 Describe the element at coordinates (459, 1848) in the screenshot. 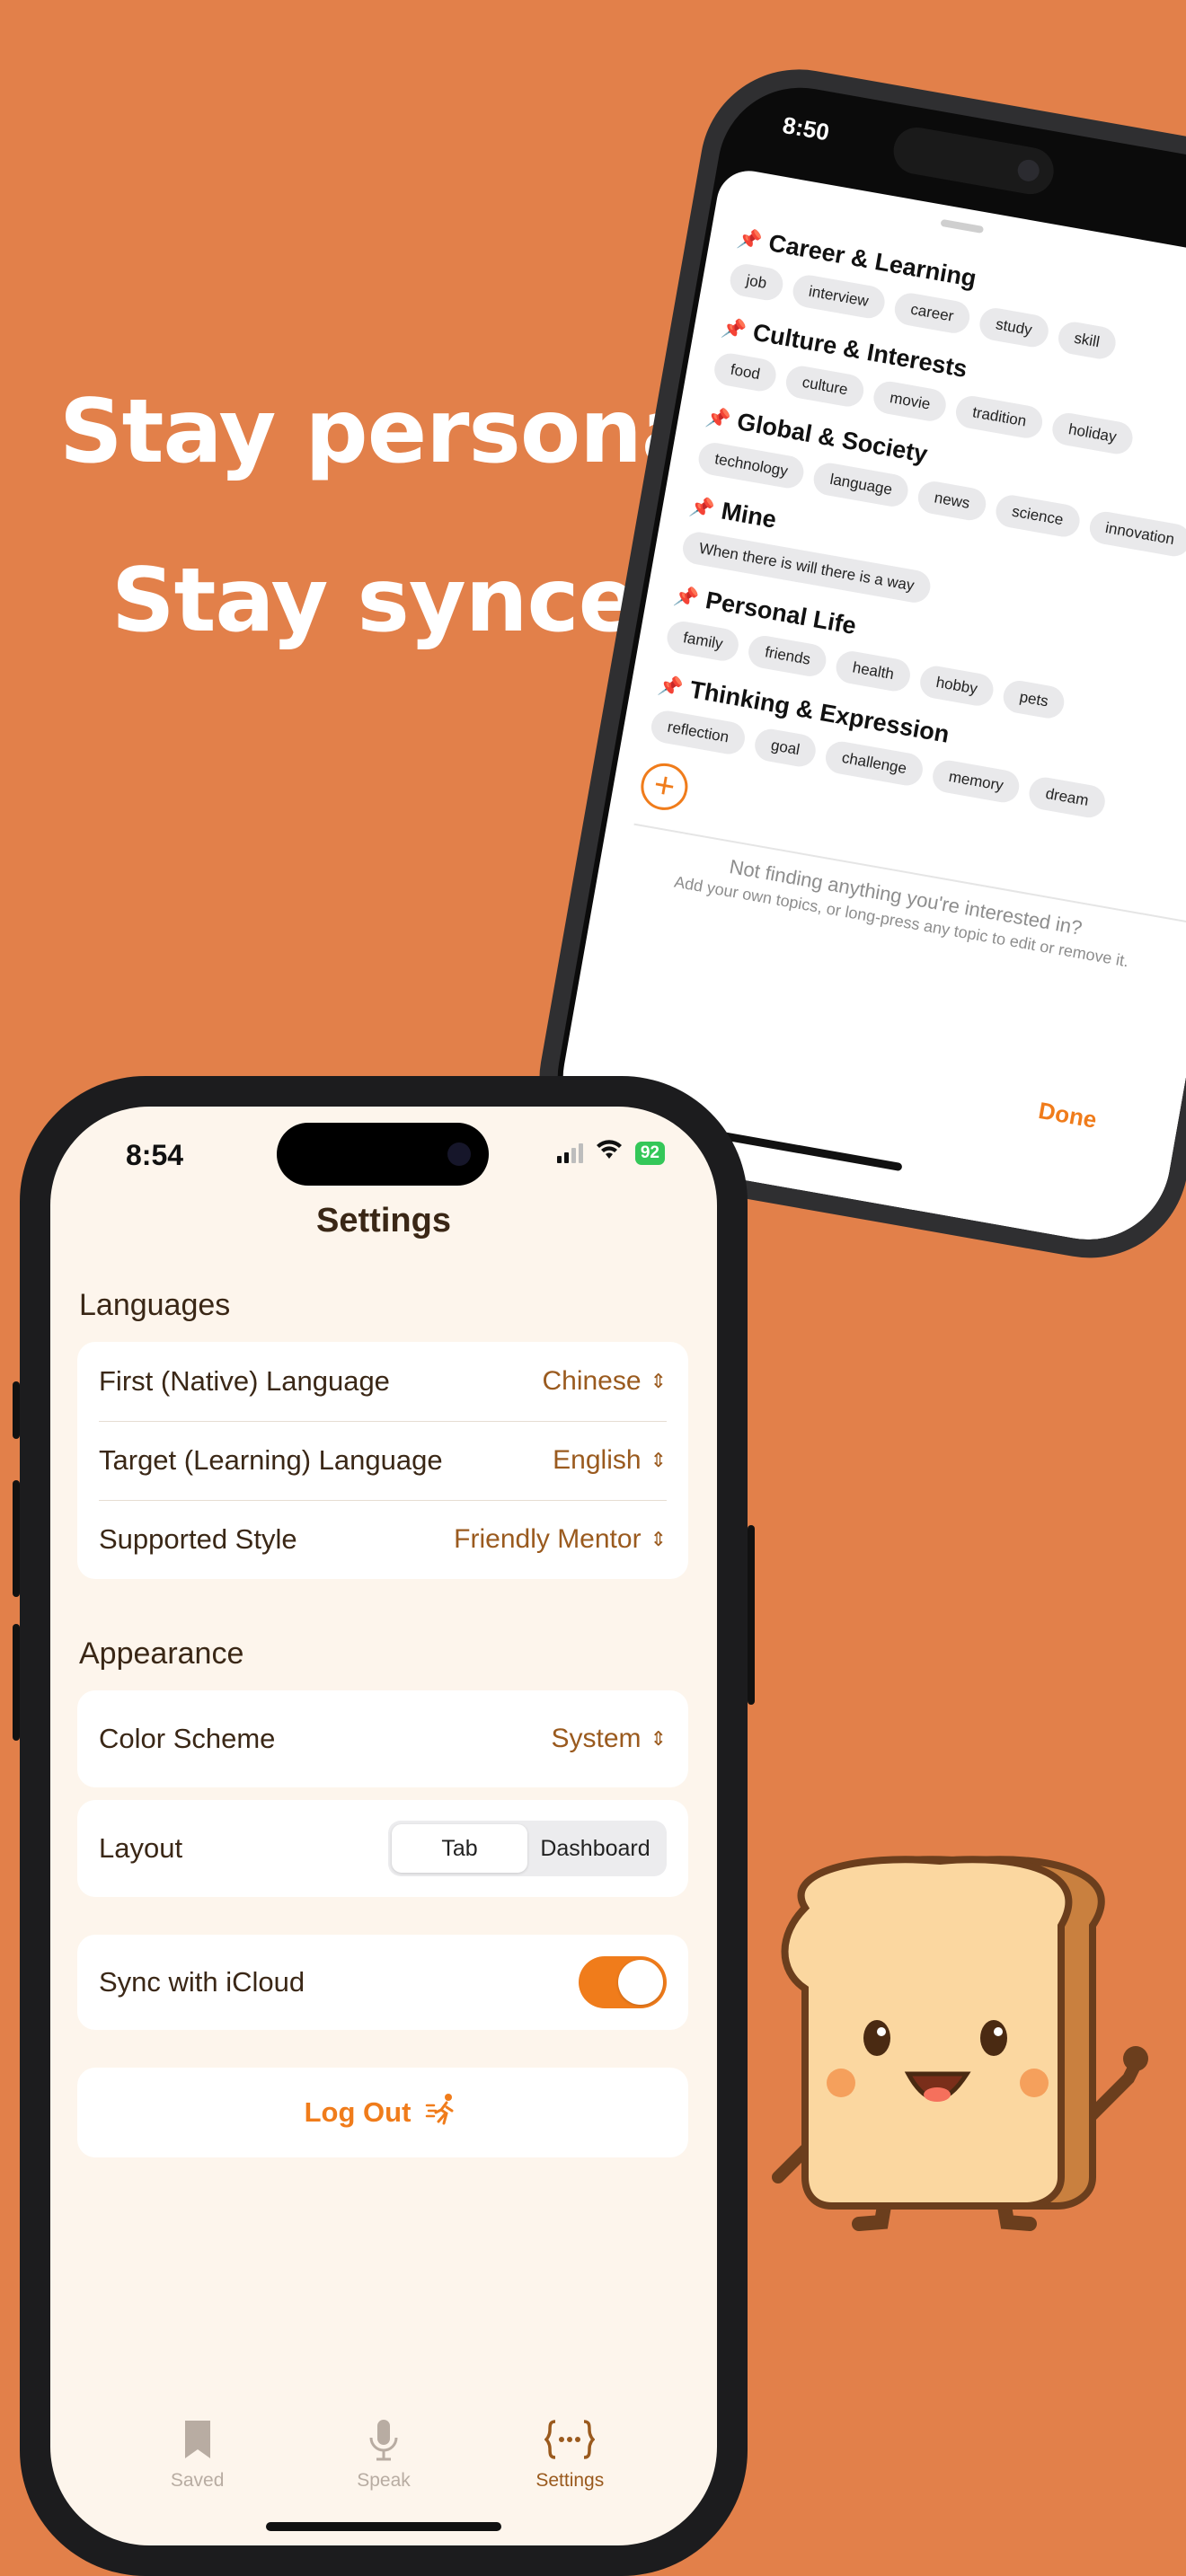

I see `segment-tab: Tab` at that location.